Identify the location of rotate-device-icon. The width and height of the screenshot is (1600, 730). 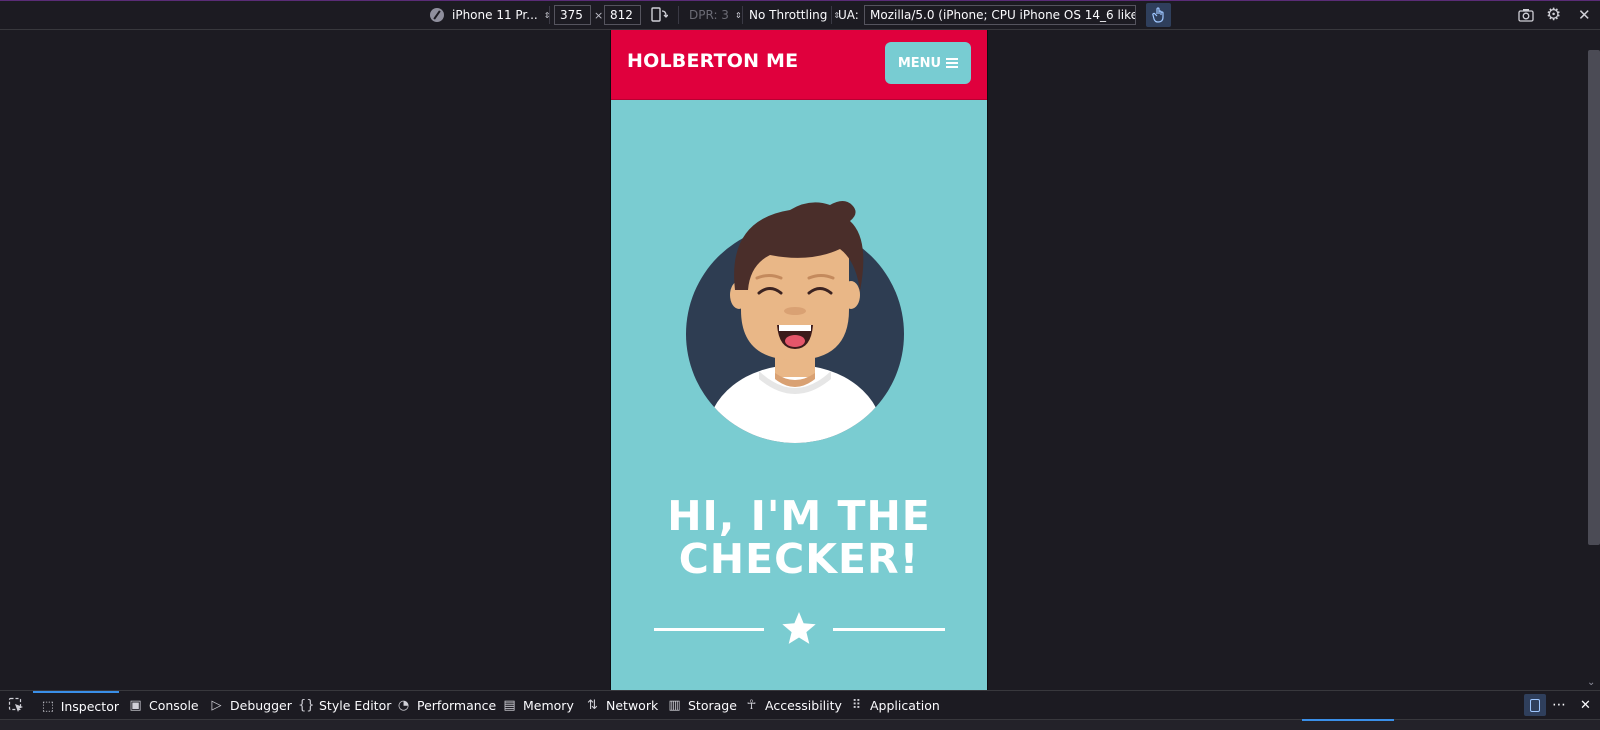
(659, 14).